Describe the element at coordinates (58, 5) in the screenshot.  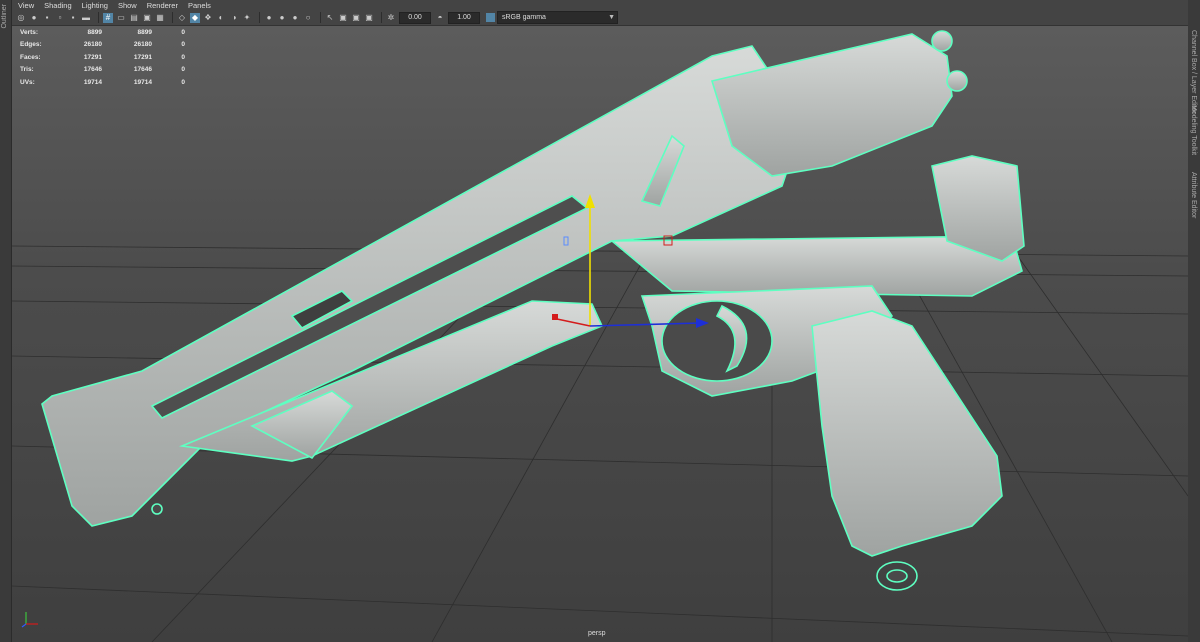
I see `menu-shading: Shading` at that location.